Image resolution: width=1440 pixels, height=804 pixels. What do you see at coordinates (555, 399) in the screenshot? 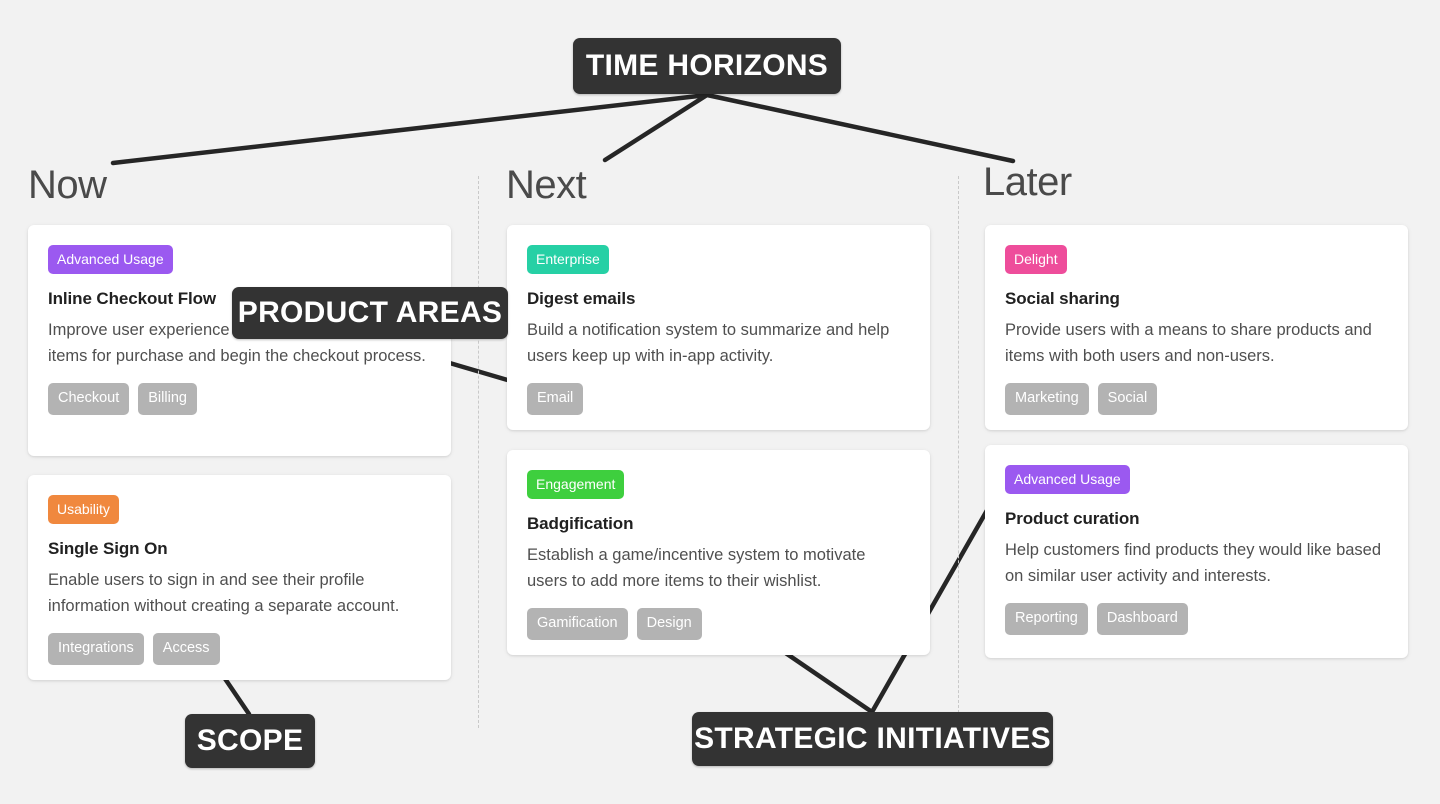
I see `card-tag: Email` at bounding box center [555, 399].